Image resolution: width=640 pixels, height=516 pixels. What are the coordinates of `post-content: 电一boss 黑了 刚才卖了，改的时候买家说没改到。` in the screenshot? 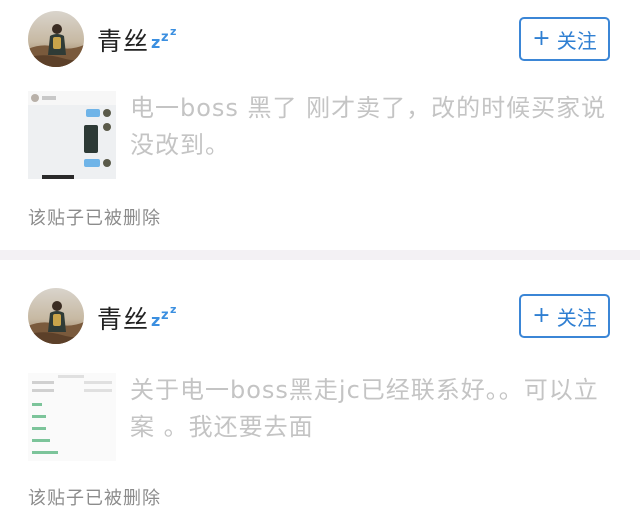 It's located at (375, 127).